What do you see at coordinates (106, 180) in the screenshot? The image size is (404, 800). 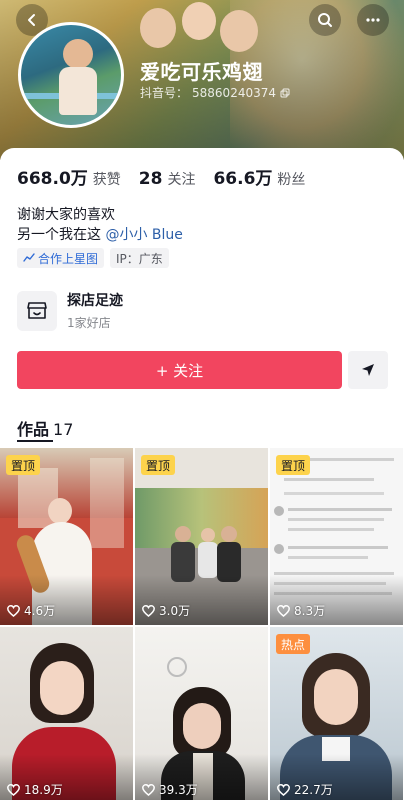 I see `stat-label: 获赞` at bounding box center [106, 180].